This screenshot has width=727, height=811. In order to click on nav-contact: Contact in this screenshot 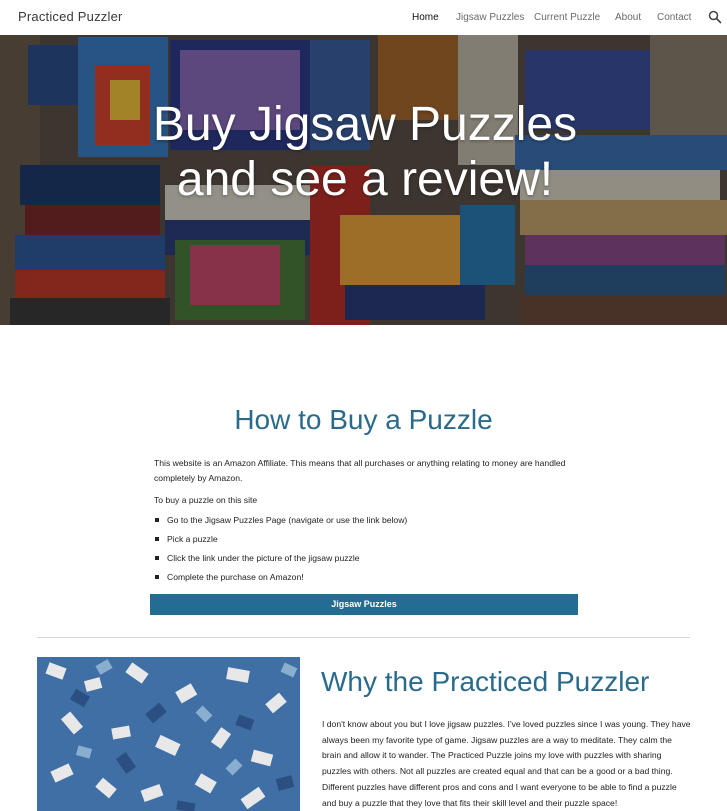, I will do `click(674, 17)`.